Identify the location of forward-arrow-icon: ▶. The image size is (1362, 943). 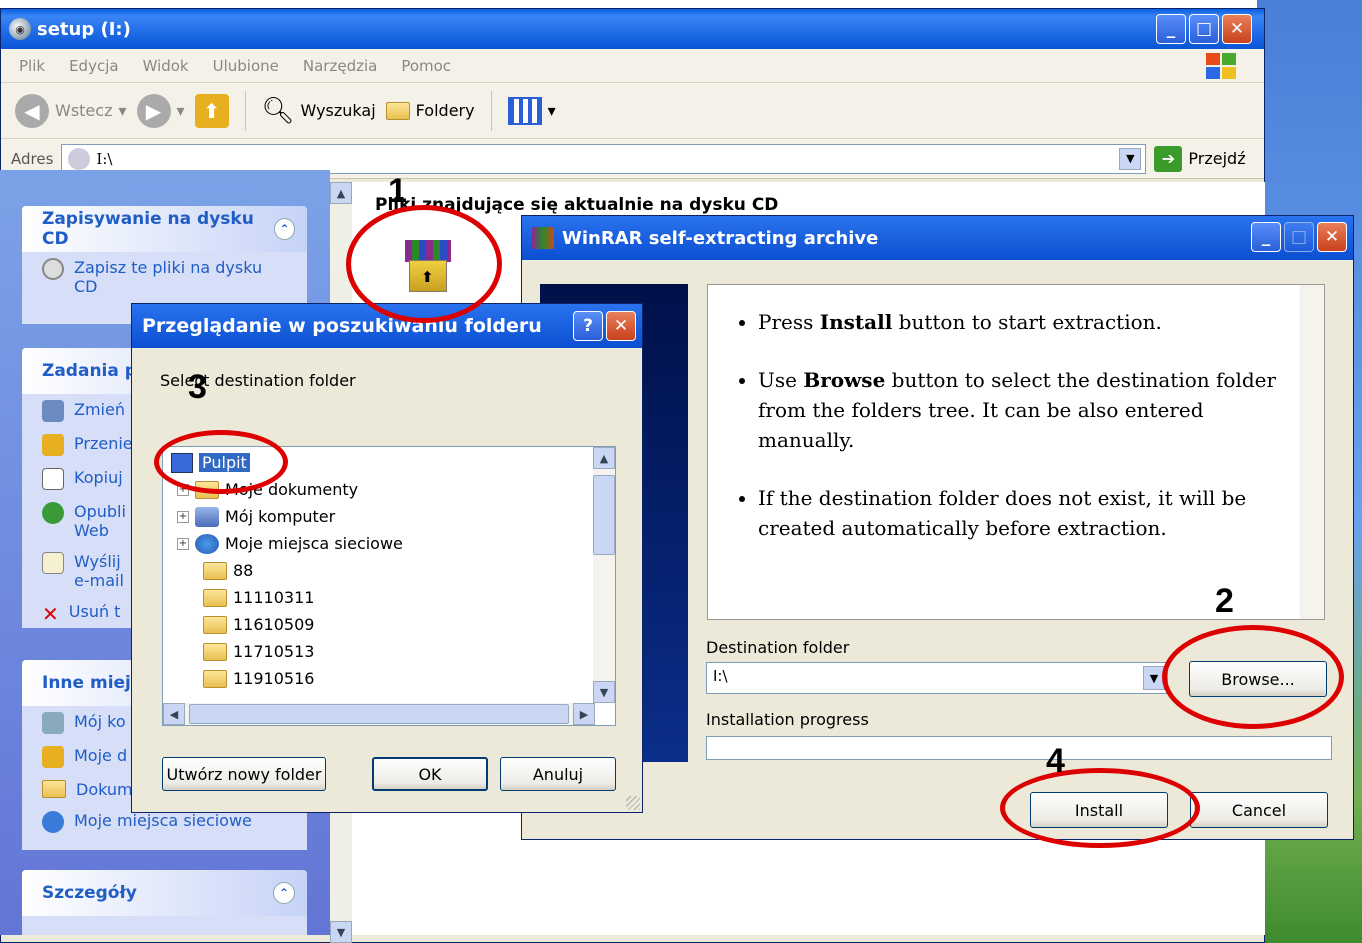
(153, 110).